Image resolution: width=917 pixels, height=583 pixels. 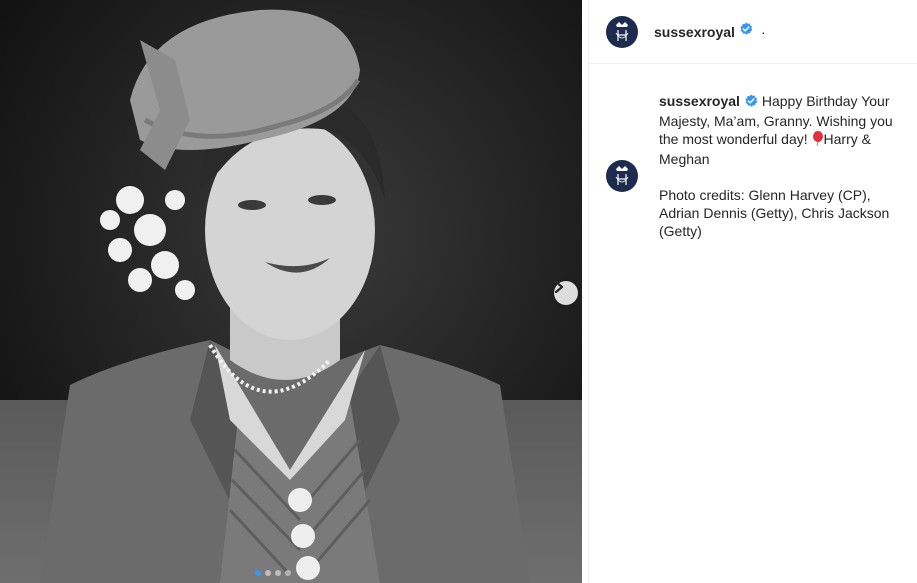 I want to click on next-photo-button, so click(x=566, y=293).